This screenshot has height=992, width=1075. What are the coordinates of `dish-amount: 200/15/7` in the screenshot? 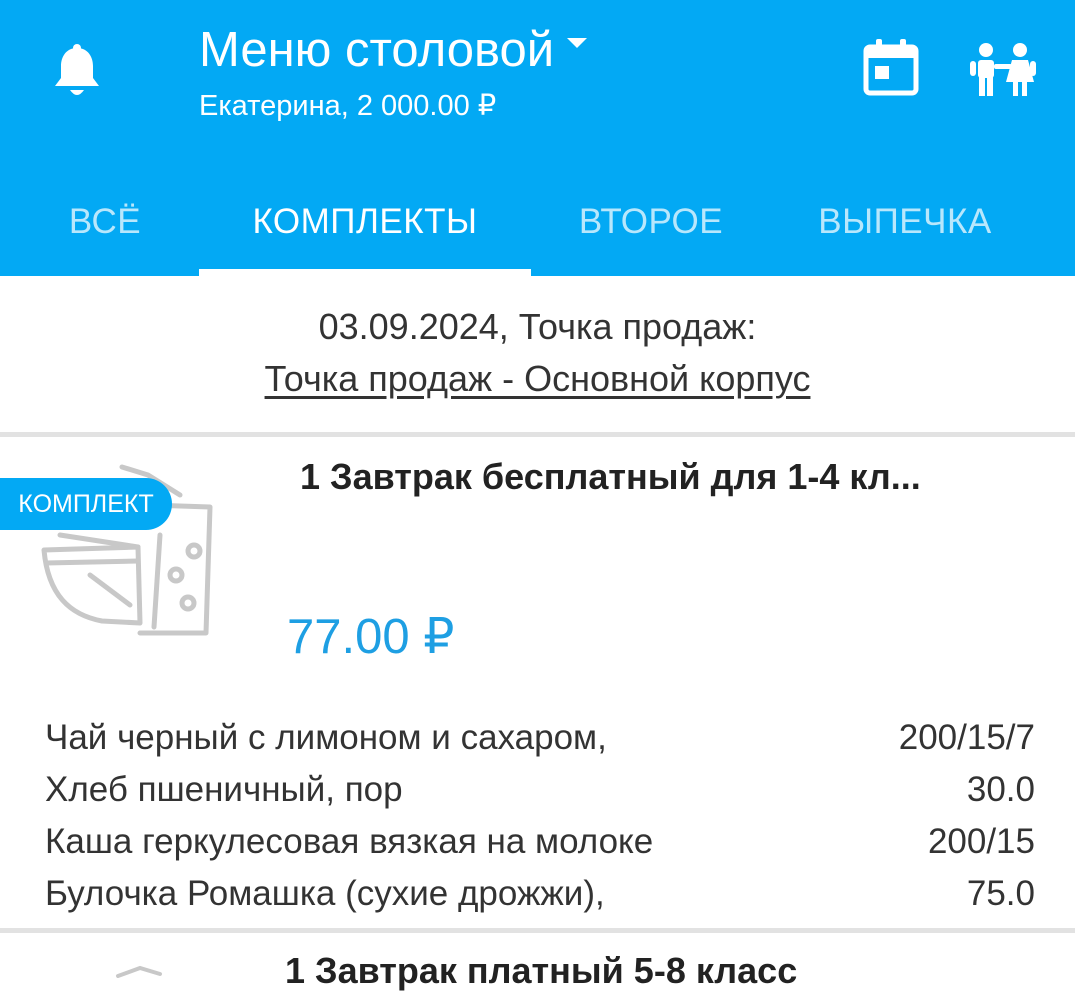 It's located at (966, 737).